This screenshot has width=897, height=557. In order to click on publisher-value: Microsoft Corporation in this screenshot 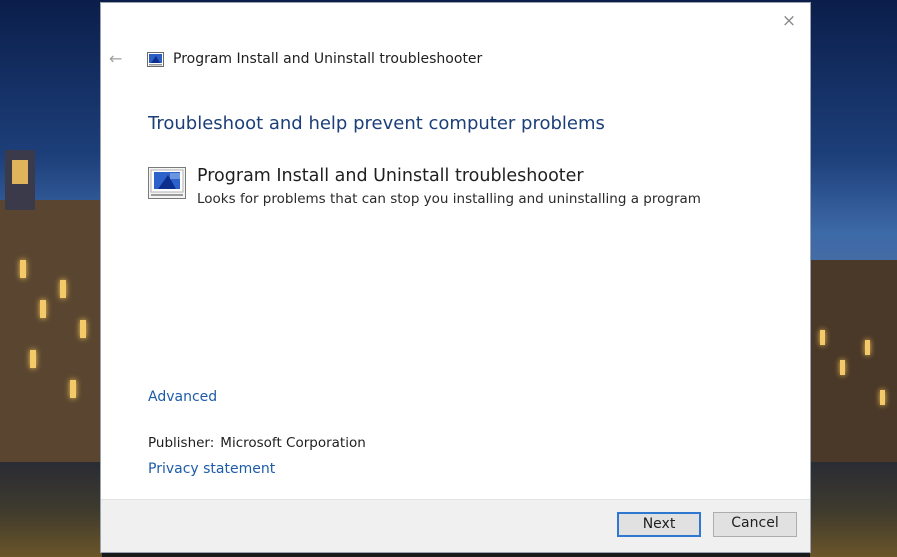, I will do `click(293, 443)`.